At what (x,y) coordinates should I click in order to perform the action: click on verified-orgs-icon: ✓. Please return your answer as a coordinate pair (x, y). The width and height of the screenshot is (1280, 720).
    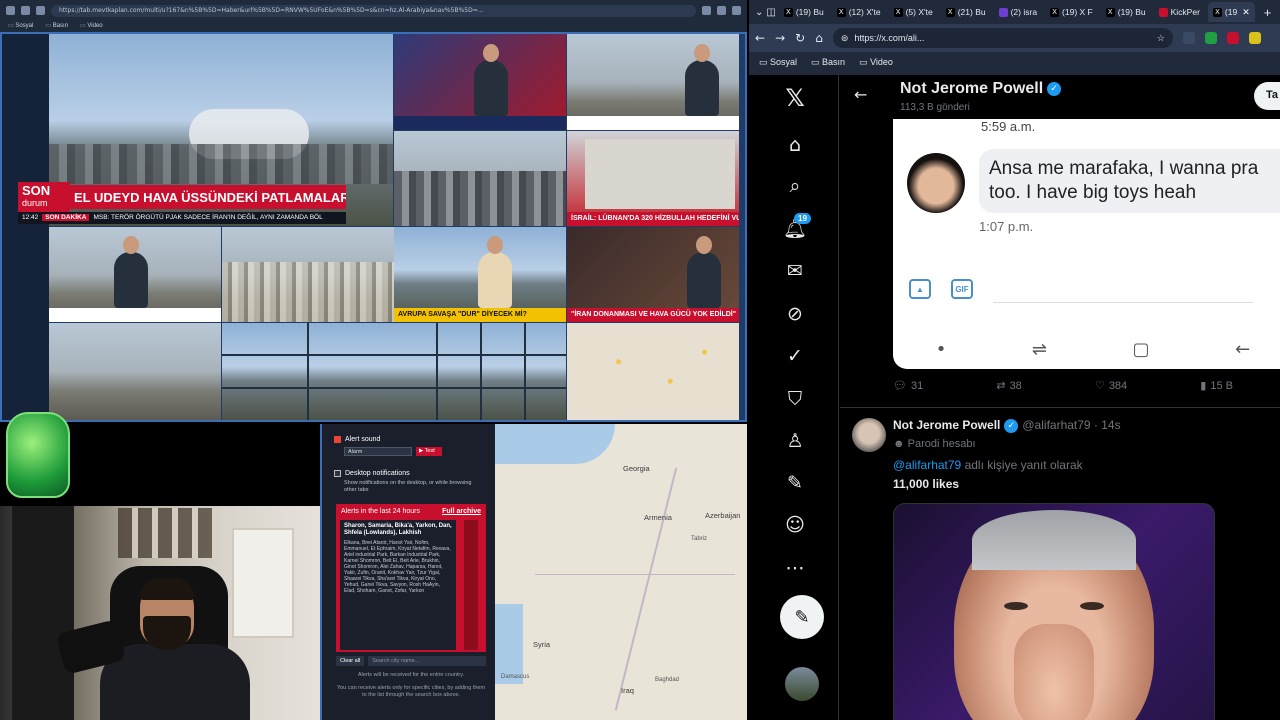
    Looking at the image, I should click on (795, 356).